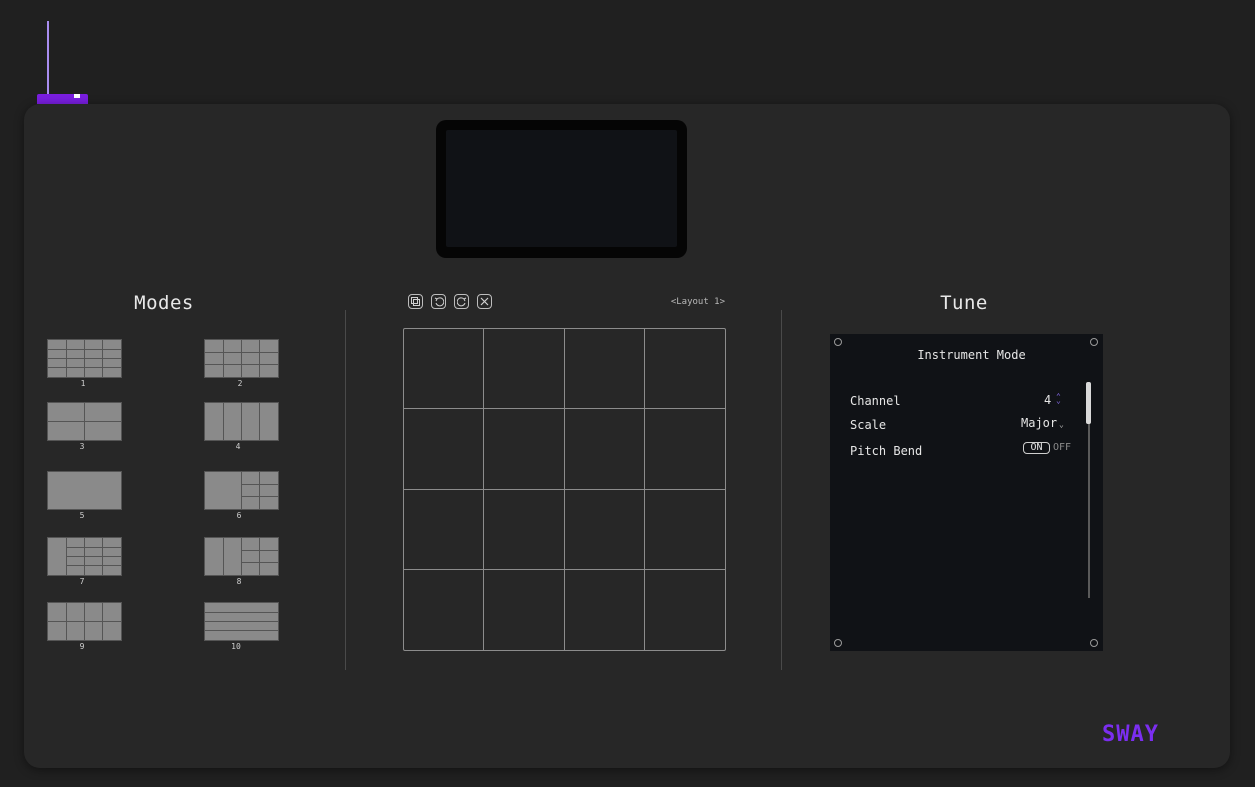 Image resolution: width=1255 pixels, height=787 pixels. Describe the element at coordinates (62, 99) in the screenshot. I see `slider-handle` at that location.